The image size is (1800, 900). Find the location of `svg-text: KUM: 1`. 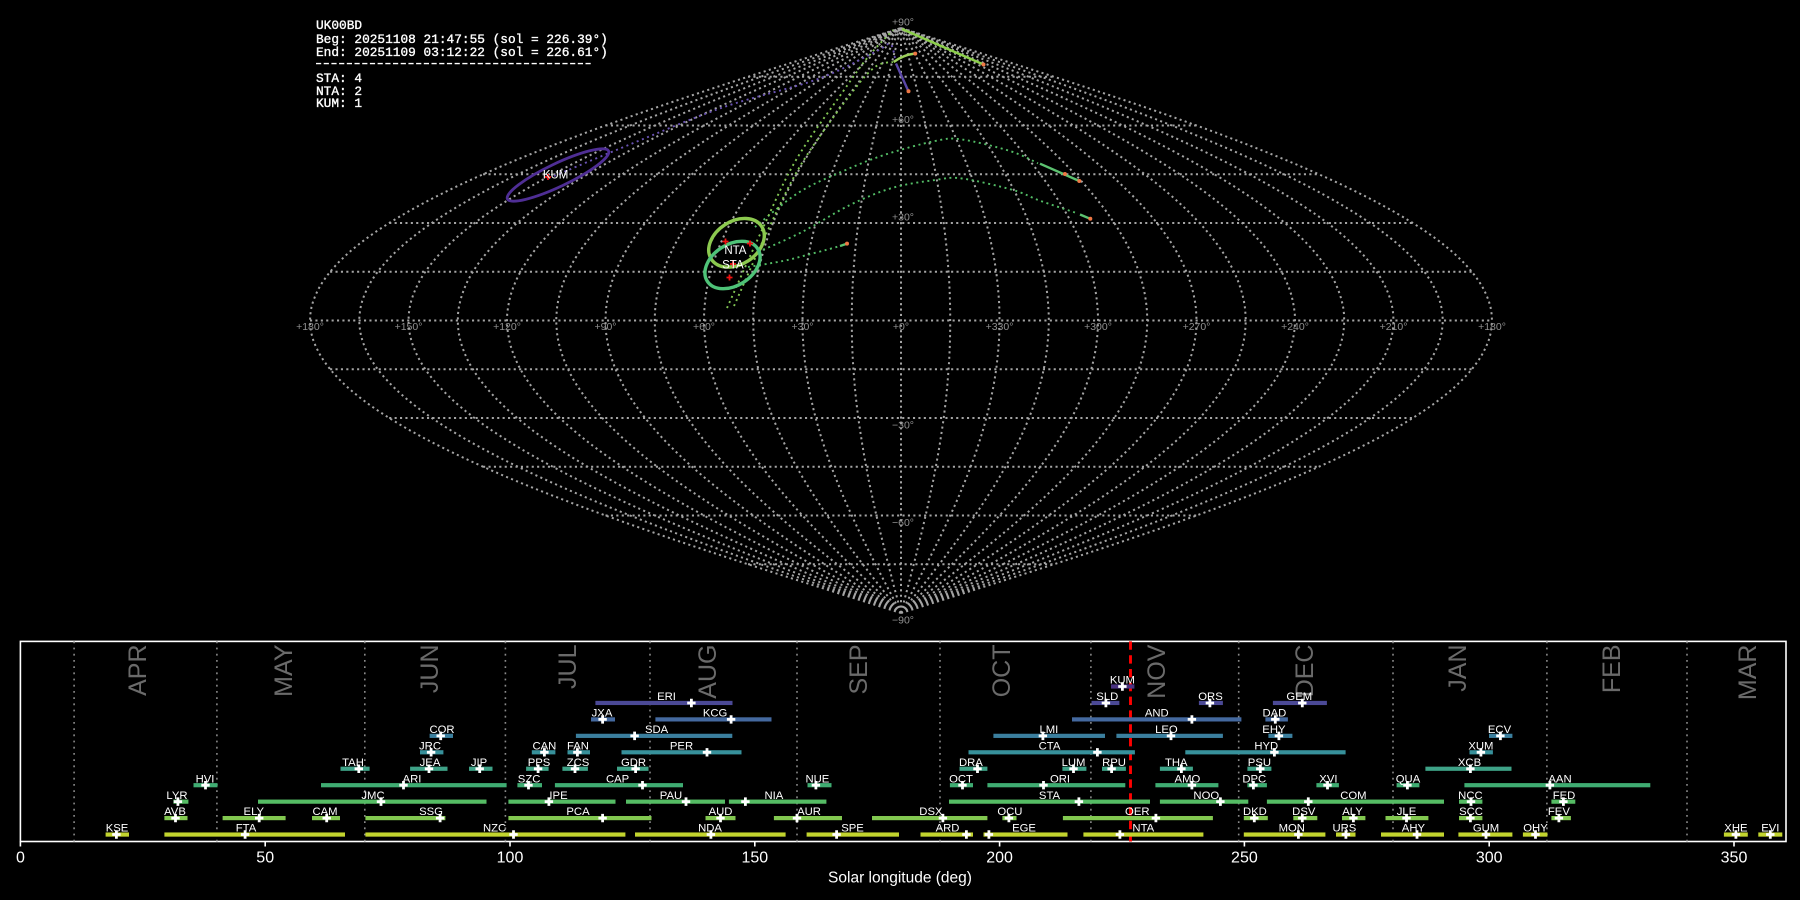

svg-text: KUM: 1 is located at coordinates (339, 103).